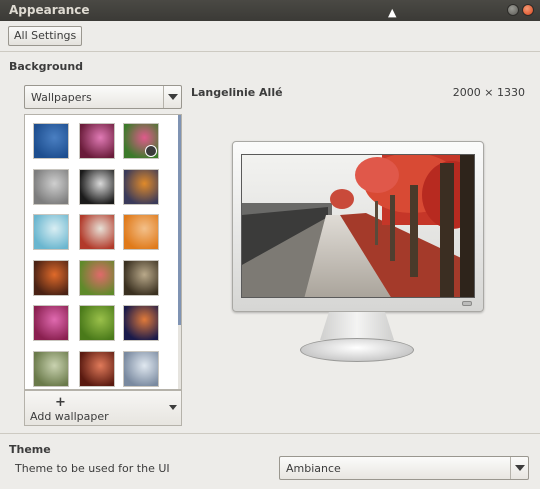  Describe the element at coordinates (49, 10) in the screenshot. I see `window-title: Appearance` at that location.